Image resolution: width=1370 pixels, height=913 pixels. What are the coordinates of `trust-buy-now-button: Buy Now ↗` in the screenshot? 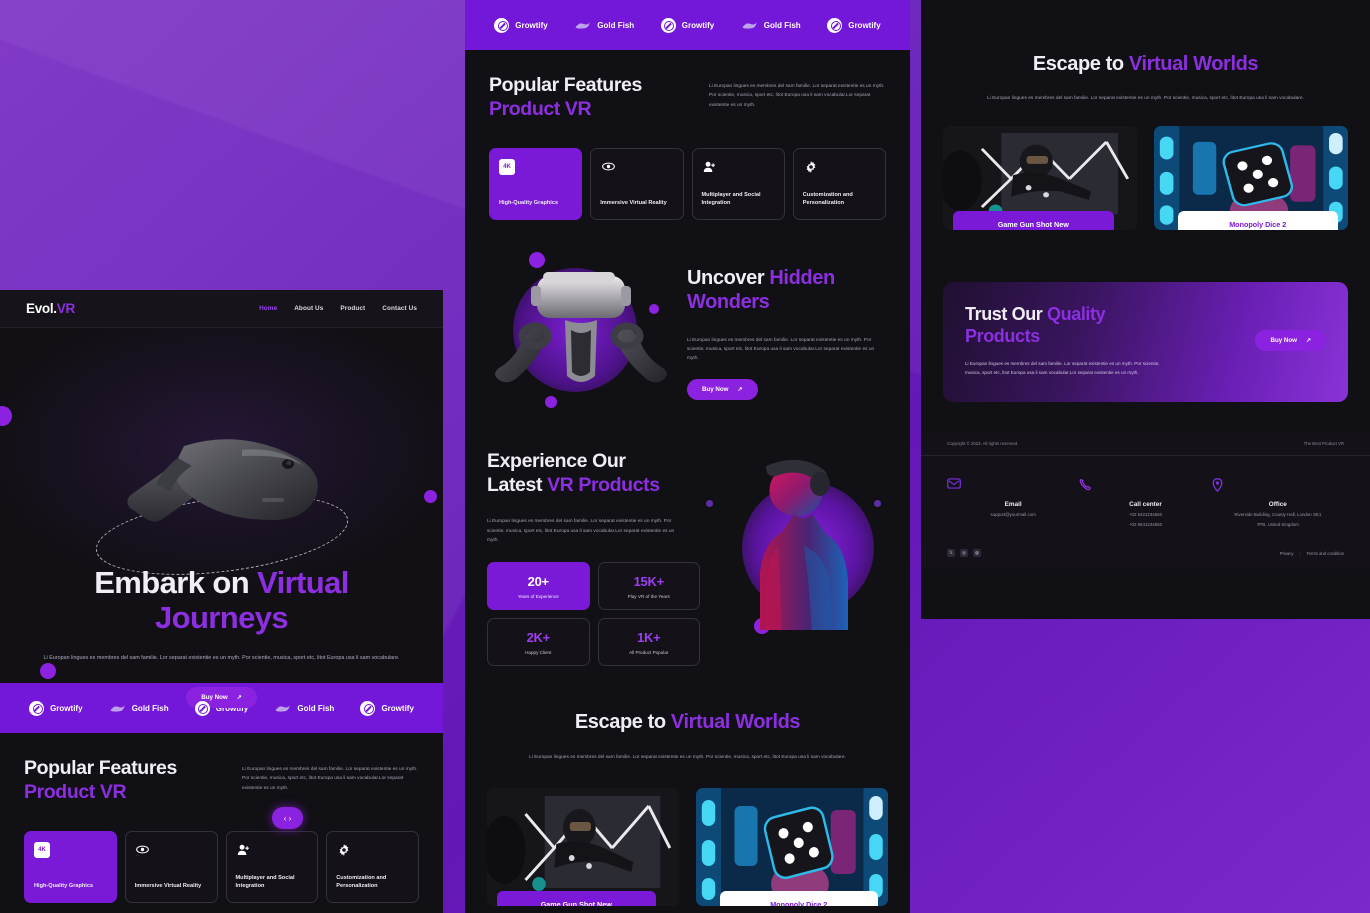 It's located at (1290, 341).